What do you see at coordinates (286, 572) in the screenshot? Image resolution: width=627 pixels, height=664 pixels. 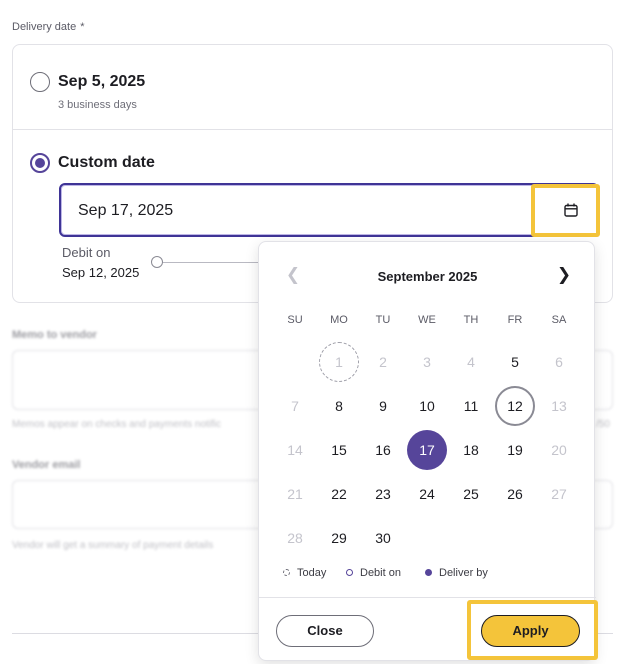 I see `today-marker-icon` at bounding box center [286, 572].